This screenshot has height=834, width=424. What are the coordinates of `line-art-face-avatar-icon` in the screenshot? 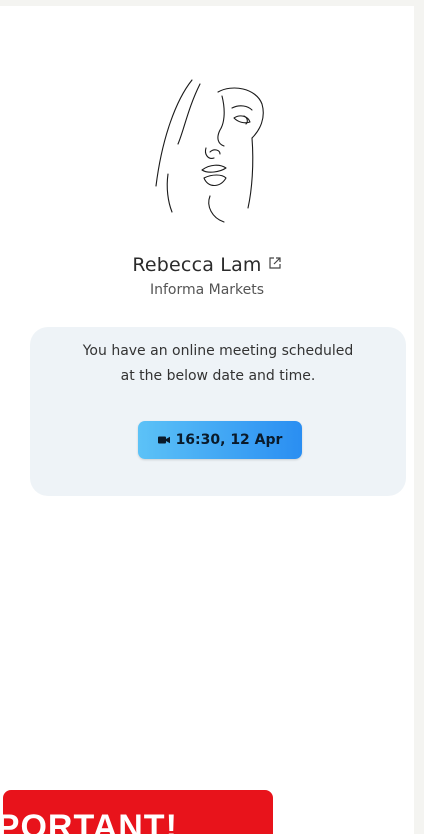 It's located at (209, 151).